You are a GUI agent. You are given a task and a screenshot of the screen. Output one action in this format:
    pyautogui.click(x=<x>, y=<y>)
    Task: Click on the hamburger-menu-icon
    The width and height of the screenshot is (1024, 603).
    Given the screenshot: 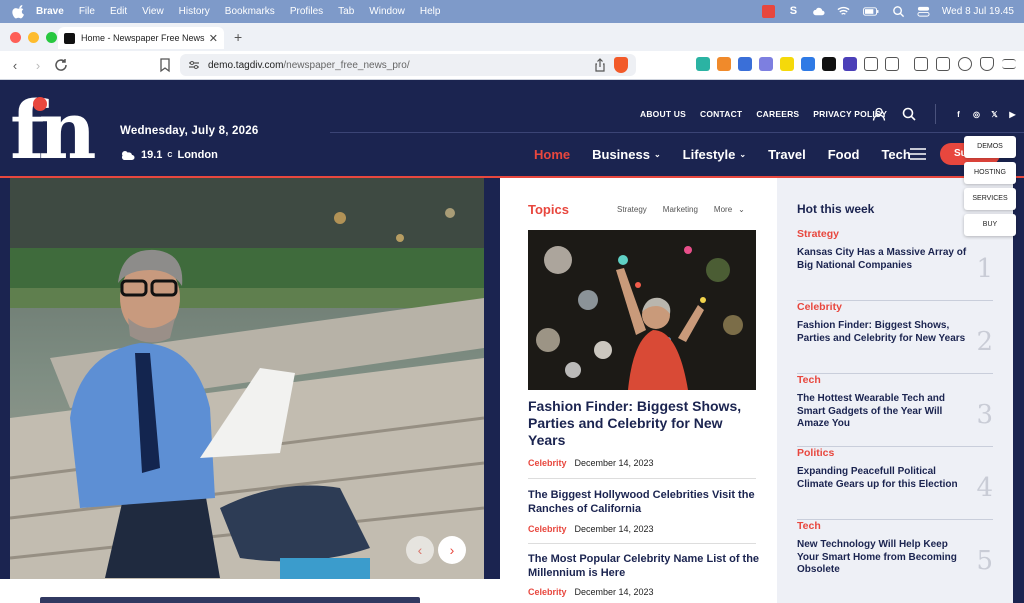 What is the action you would take?
    pyautogui.click(x=918, y=154)
    